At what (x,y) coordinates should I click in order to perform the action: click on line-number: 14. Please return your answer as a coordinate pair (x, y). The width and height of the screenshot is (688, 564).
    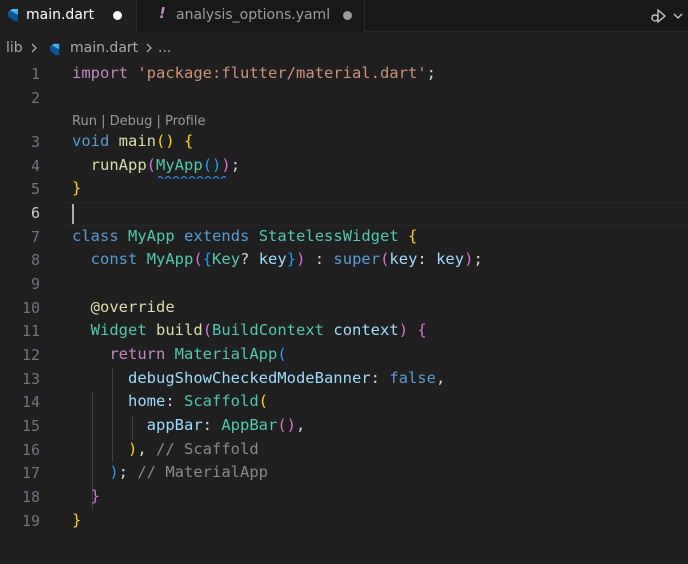
    Looking at the image, I should click on (30, 402).